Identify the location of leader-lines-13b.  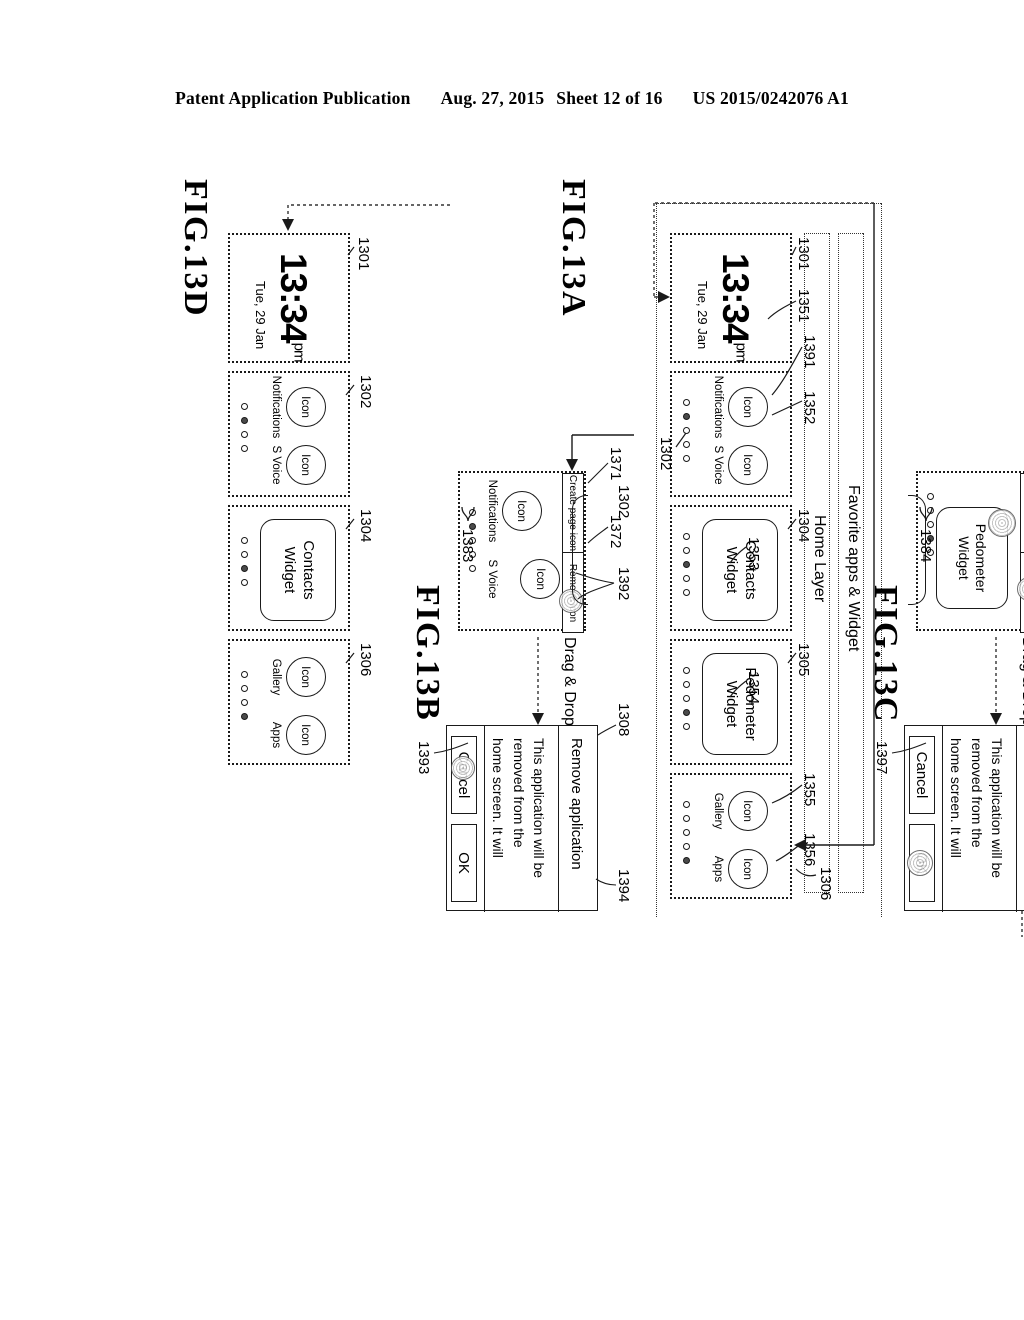
(533, 660).